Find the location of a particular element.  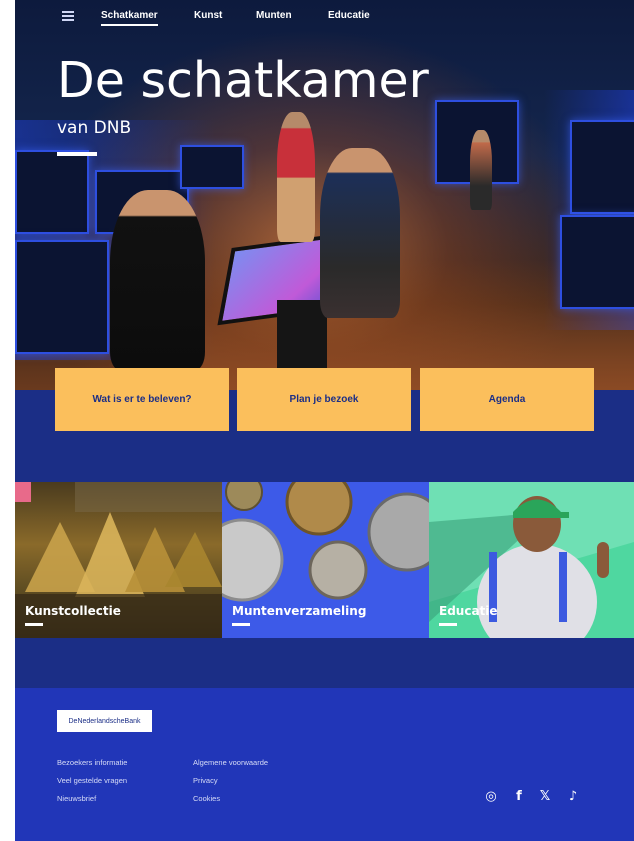

facebook-icon: f is located at coordinates (519, 796).